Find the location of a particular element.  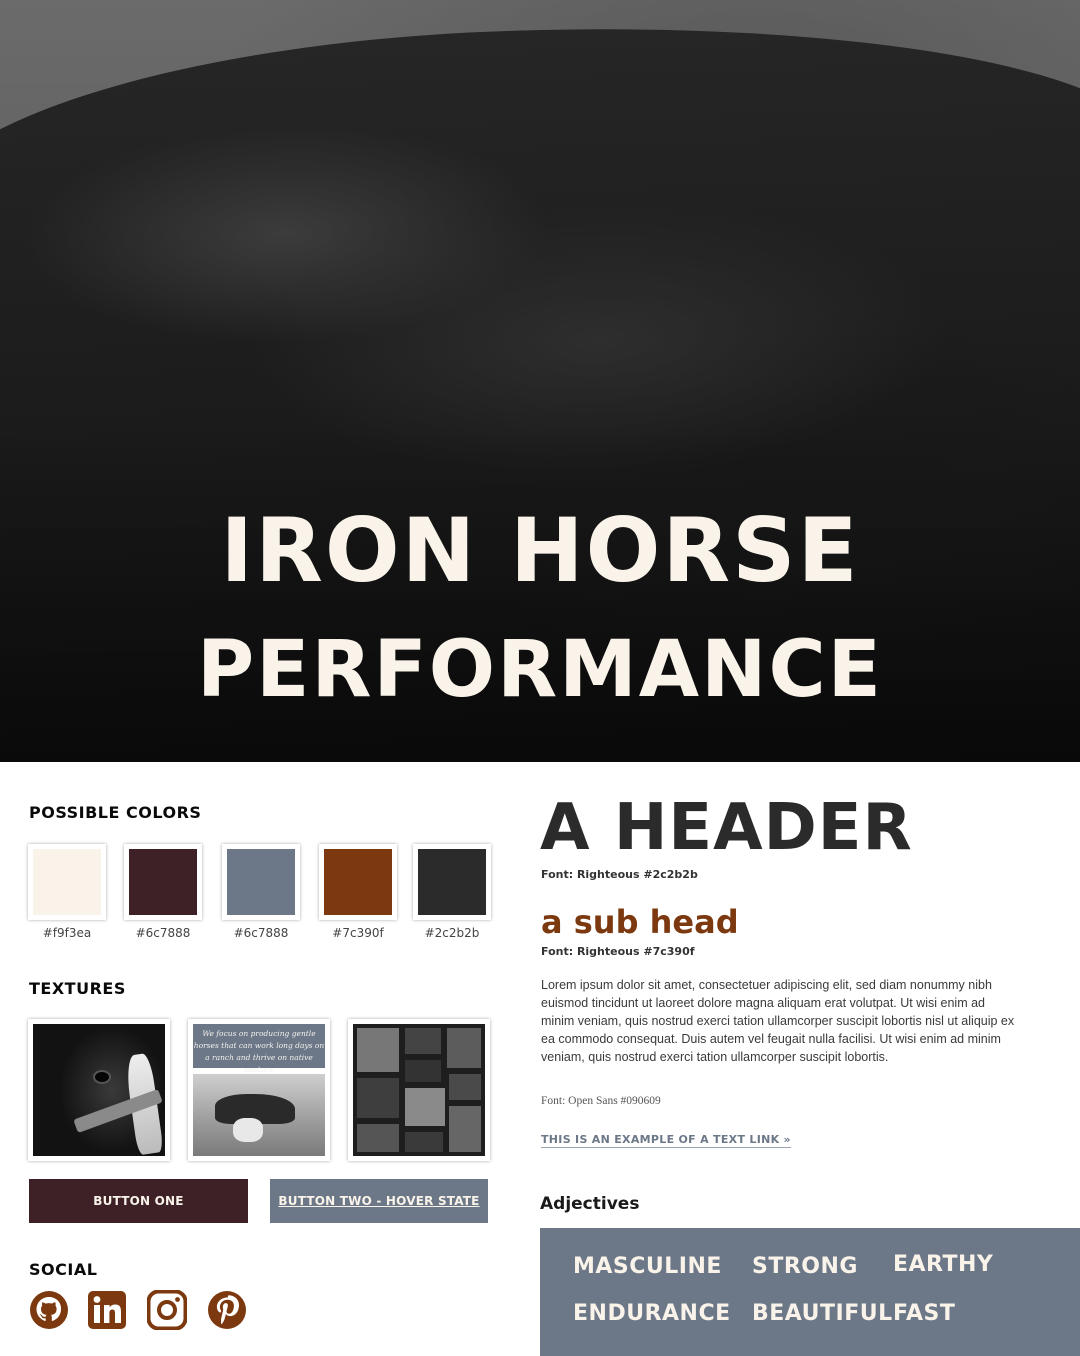

adjective-item: STRONG is located at coordinates (805, 1266).